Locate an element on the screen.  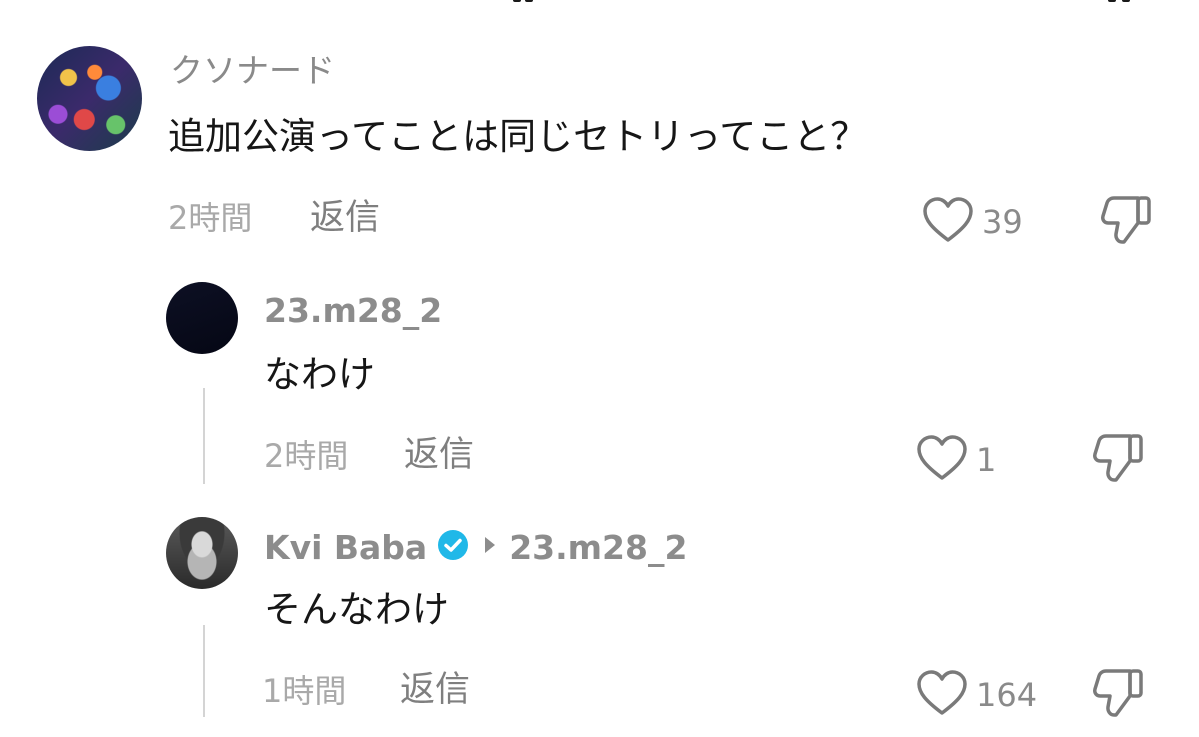
comment-username: Kvi Baba is located at coordinates (345, 547).